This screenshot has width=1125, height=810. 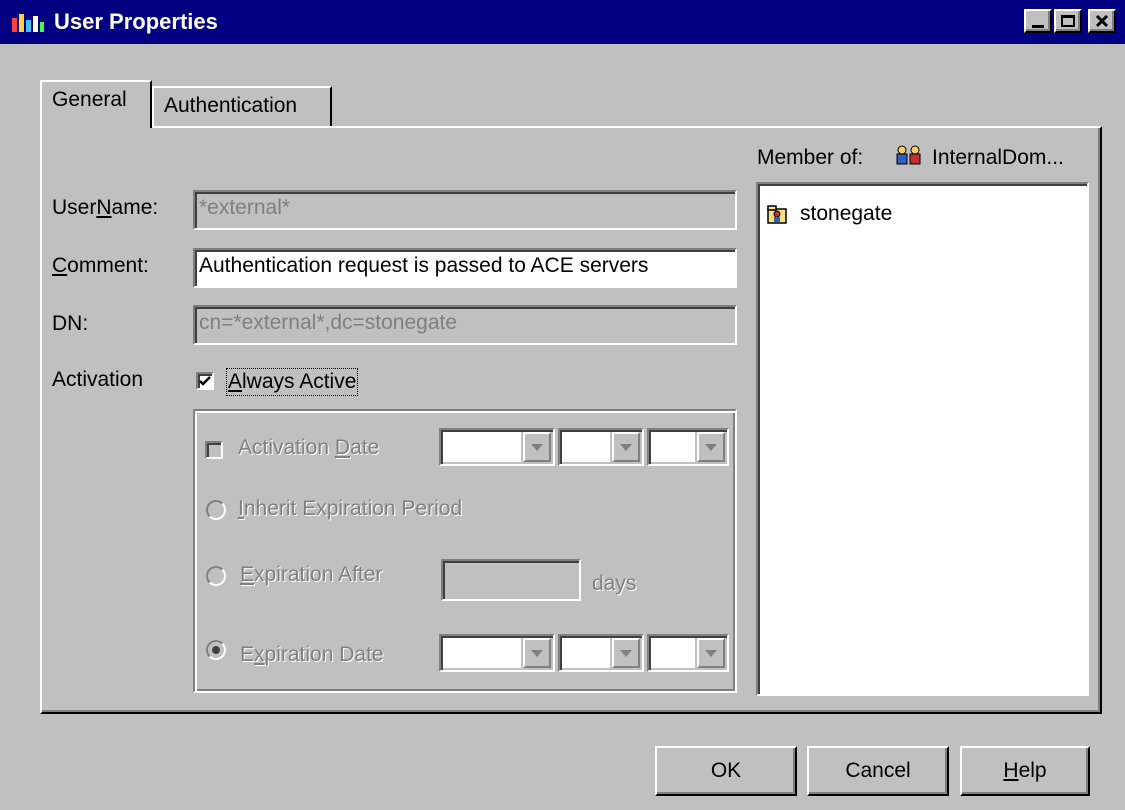 I want to click on inherit-expiration-label-post: nherit Expiration Period, so click(x=353, y=508).